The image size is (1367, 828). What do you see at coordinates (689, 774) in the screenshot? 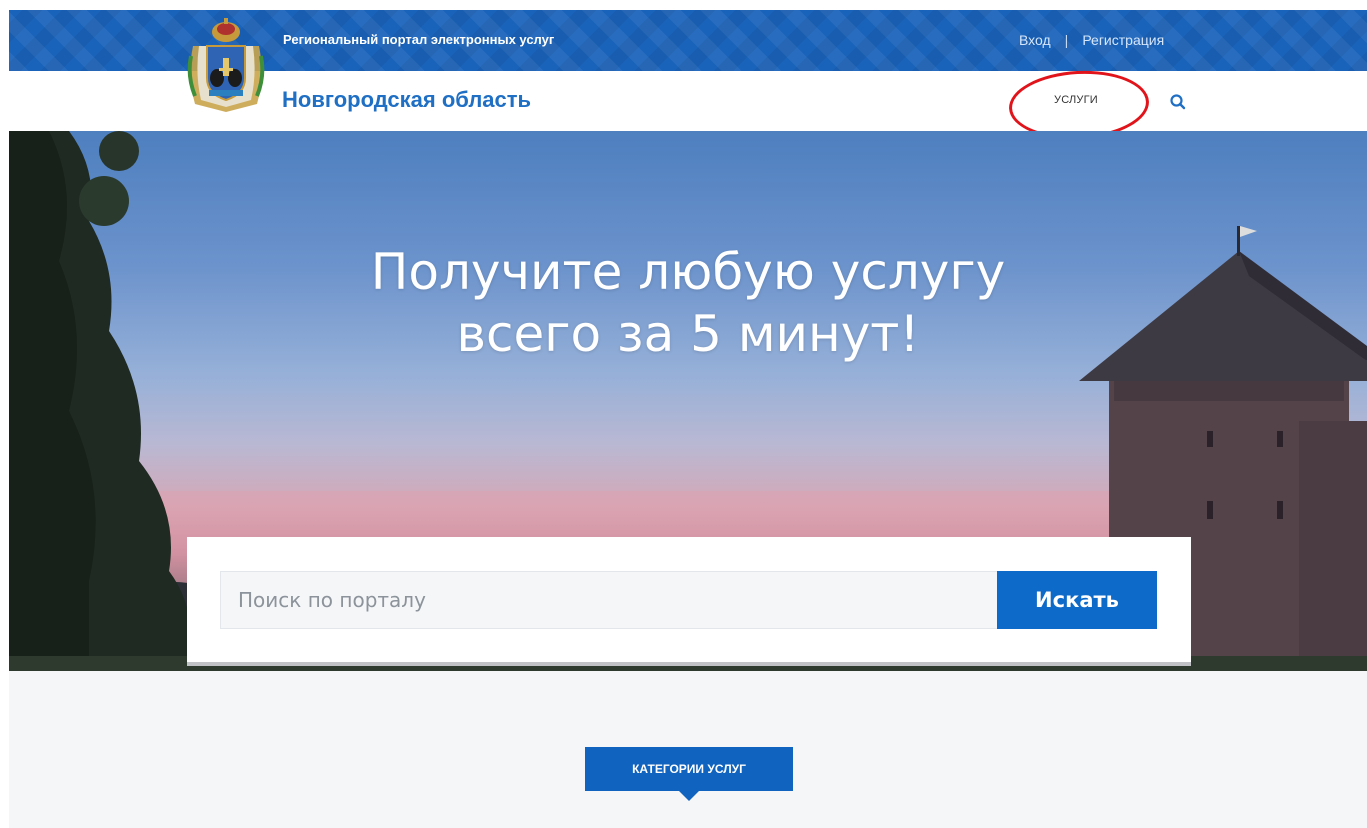
I see `service-categories-tab: КАТЕГОРИИ УСЛУГ` at bounding box center [689, 774].